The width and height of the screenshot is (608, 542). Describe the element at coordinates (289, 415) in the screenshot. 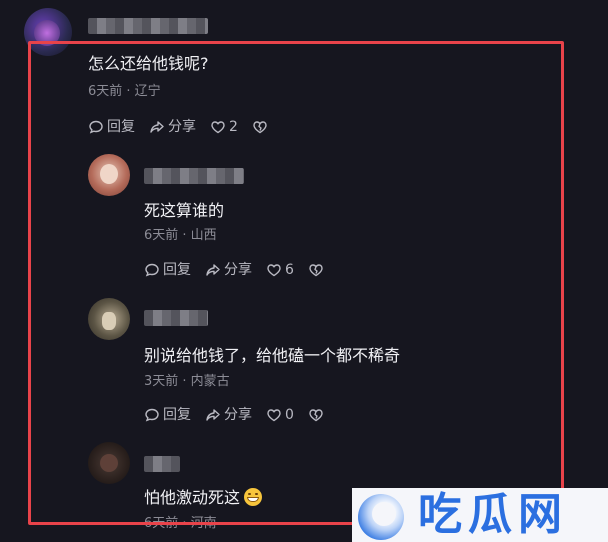

I see `like-count: 0` at that location.